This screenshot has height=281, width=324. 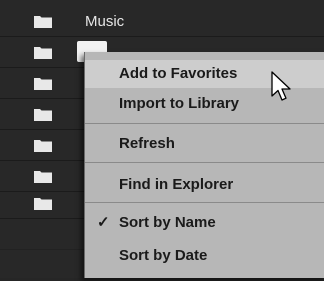 What do you see at coordinates (103, 222) in the screenshot?
I see `checkmark-icon: ✓` at bounding box center [103, 222].